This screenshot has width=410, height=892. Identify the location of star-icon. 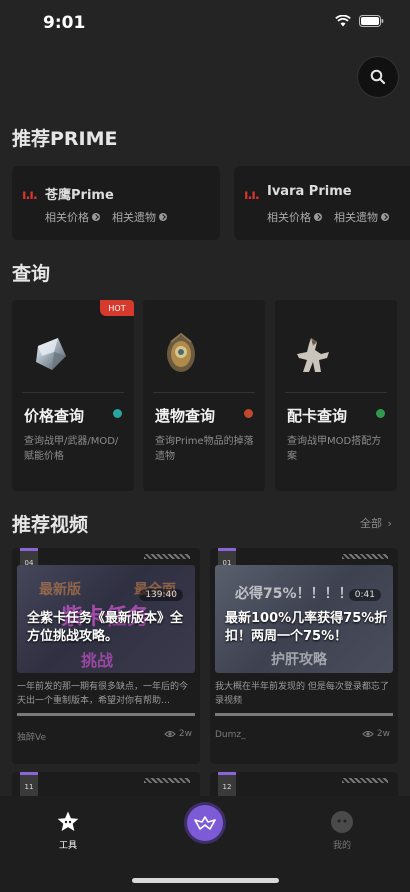
(68, 821).